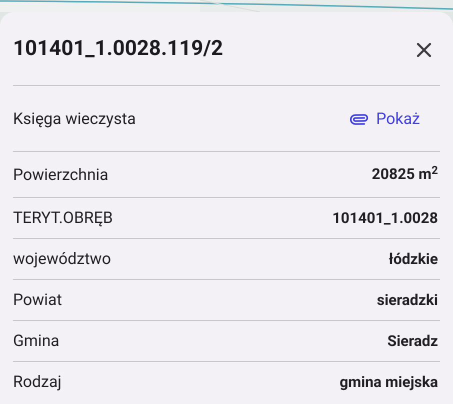 This screenshot has height=404, width=453. I want to click on field-label: Powierzchnia, so click(60, 175).